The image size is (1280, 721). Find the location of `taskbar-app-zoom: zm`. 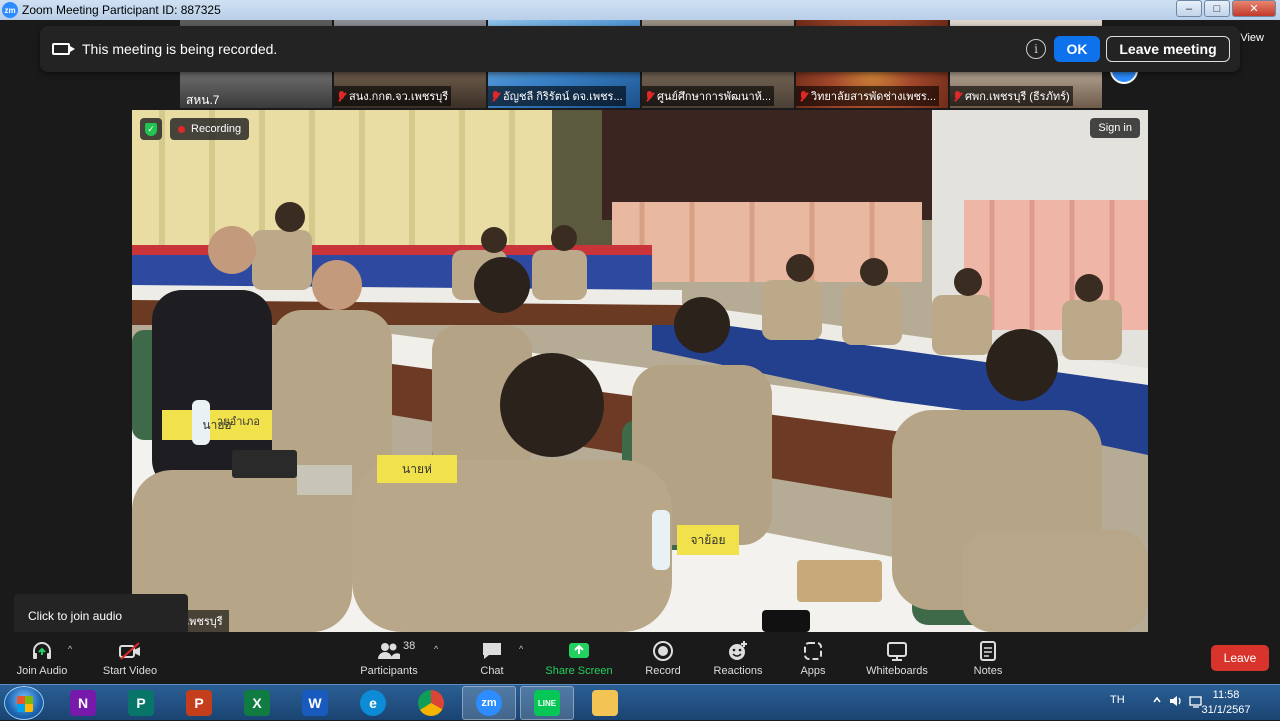

taskbar-app-zoom: zm is located at coordinates (489, 703).